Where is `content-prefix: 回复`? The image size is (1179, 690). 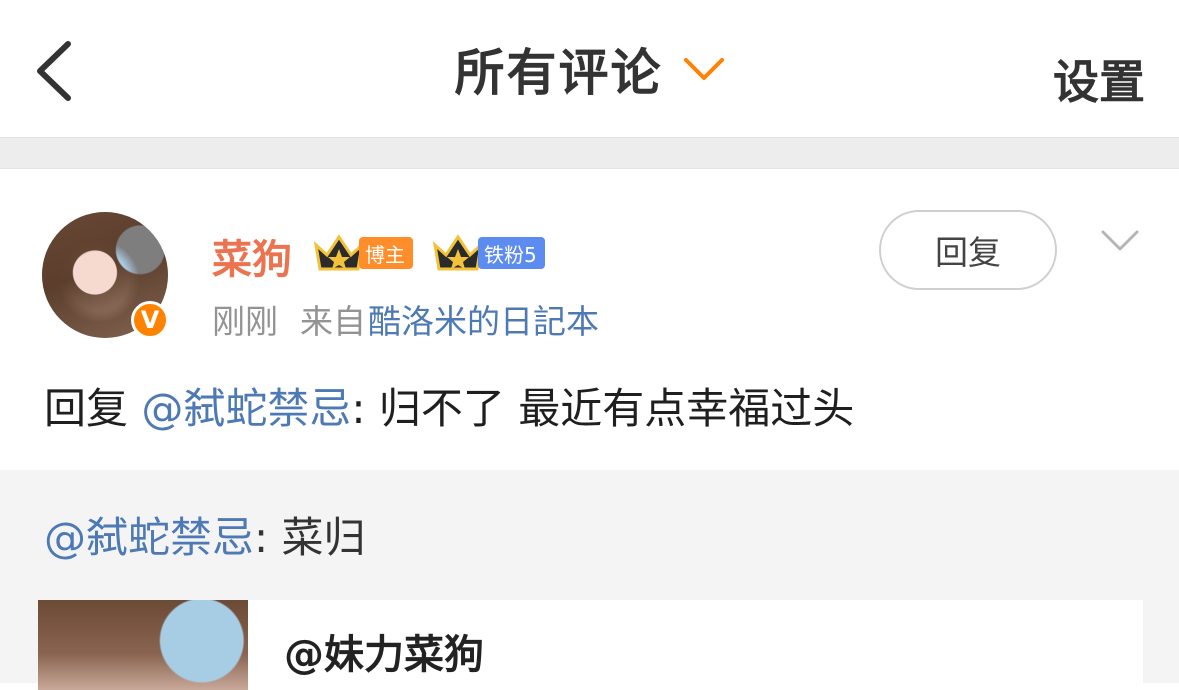 content-prefix: 回复 is located at coordinates (93, 408).